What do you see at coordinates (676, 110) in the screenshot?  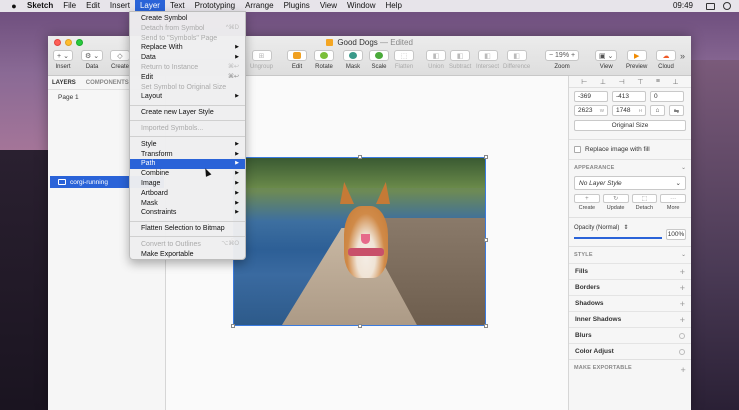 I see `flip-button: ⇋` at bounding box center [676, 110].